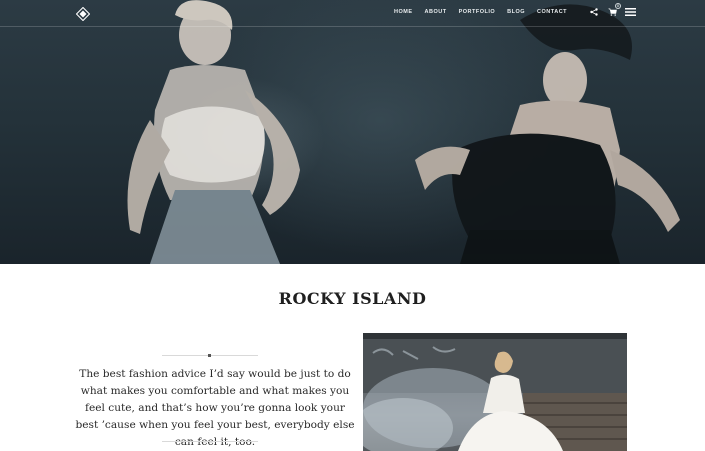 The width and height of the screenshot is (705, 451). Describe the element at coordinates (352, 298) in the screenshot. I see `section-title: ROCKY ISLAND` at that location.